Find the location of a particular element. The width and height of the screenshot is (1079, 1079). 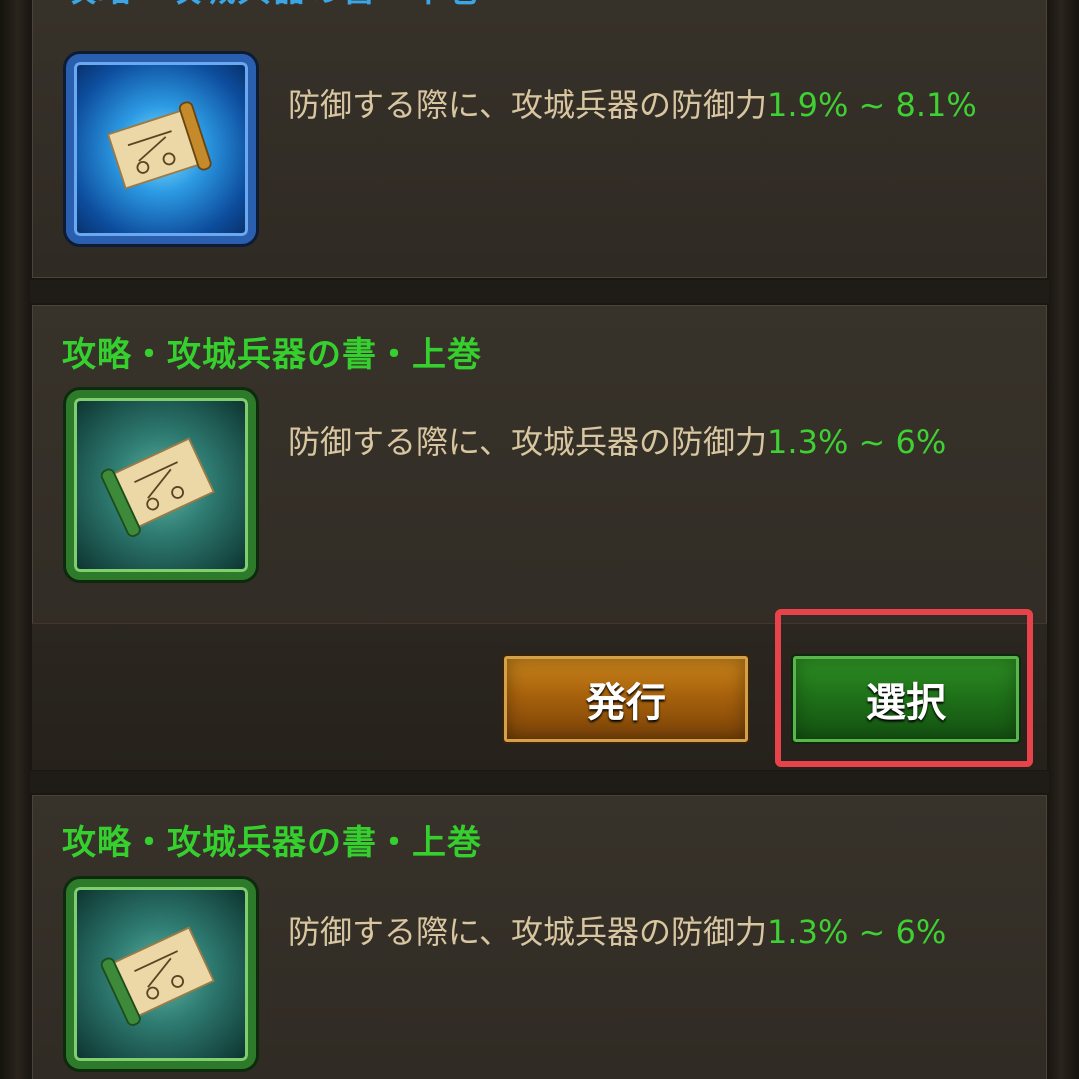

item-title: 攻略・攻城兵器の書・下巻 is located at coordinates (272, 5).